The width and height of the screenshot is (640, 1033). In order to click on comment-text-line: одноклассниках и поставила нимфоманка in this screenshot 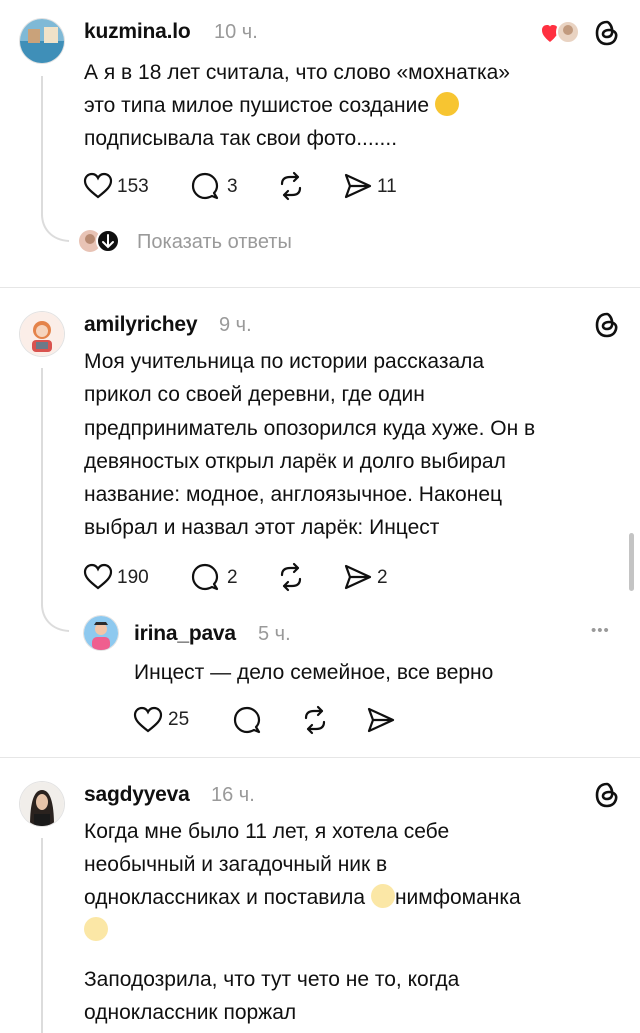, I will do `click(302, 896)`.